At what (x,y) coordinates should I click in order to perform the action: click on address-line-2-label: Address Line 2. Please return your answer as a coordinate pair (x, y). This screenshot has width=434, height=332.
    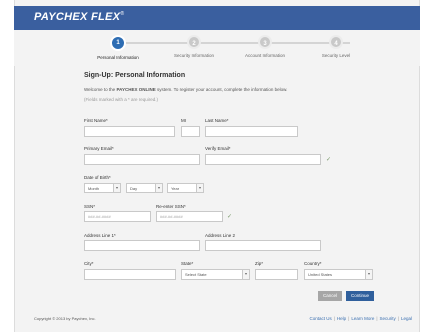
    Looking at the image, I should click on (220, 235).